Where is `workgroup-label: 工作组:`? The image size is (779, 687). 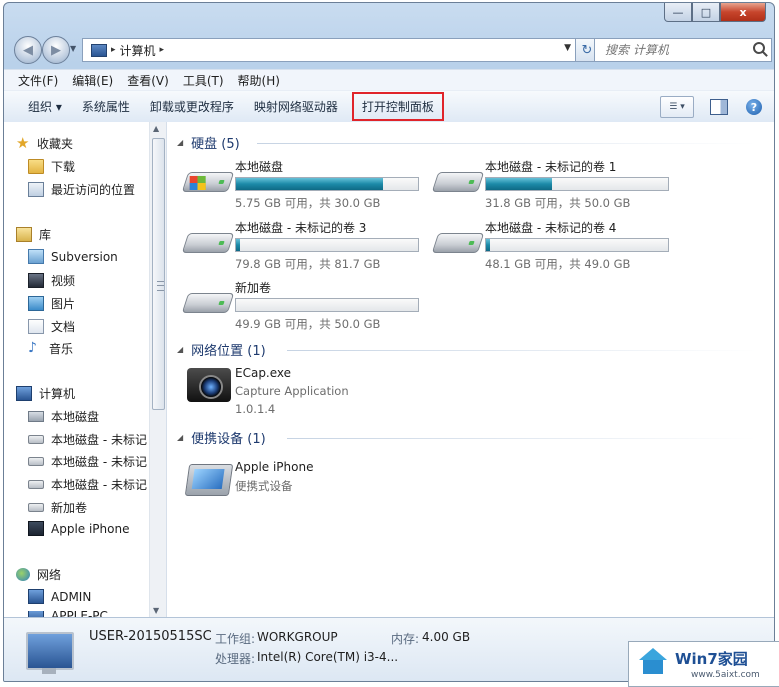
workgroup-label: 工作组: is located at coordinates (235, 639).